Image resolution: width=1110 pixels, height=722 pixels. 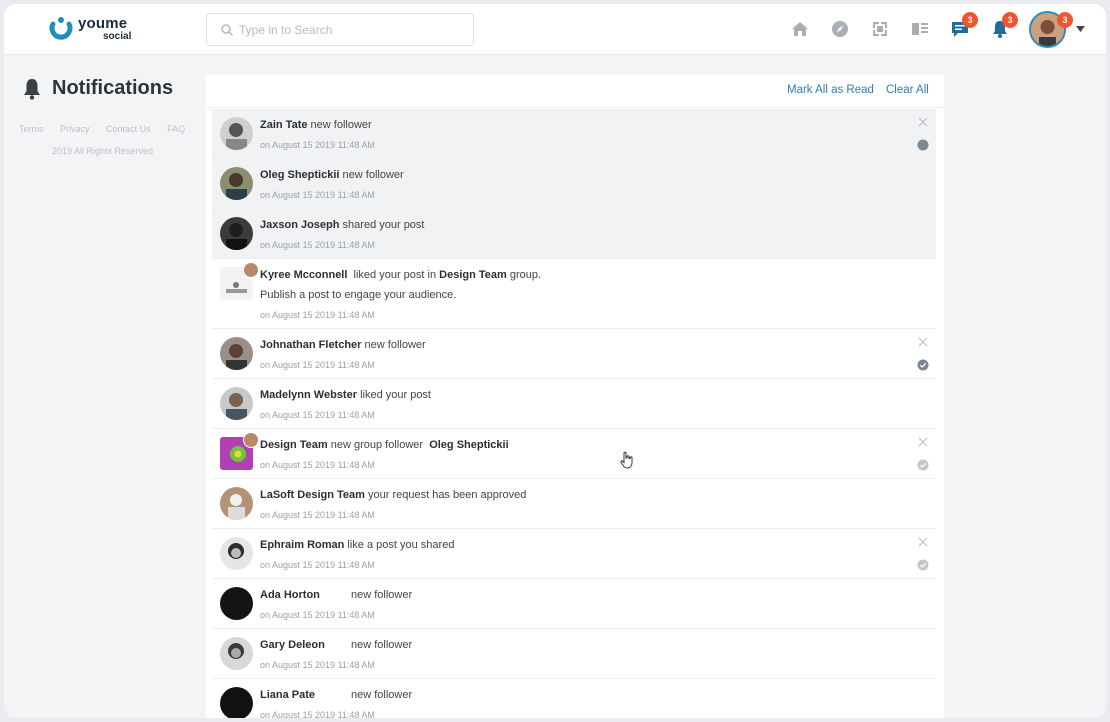 I want to click on brand-name: youme, so click(x=103, y=23).